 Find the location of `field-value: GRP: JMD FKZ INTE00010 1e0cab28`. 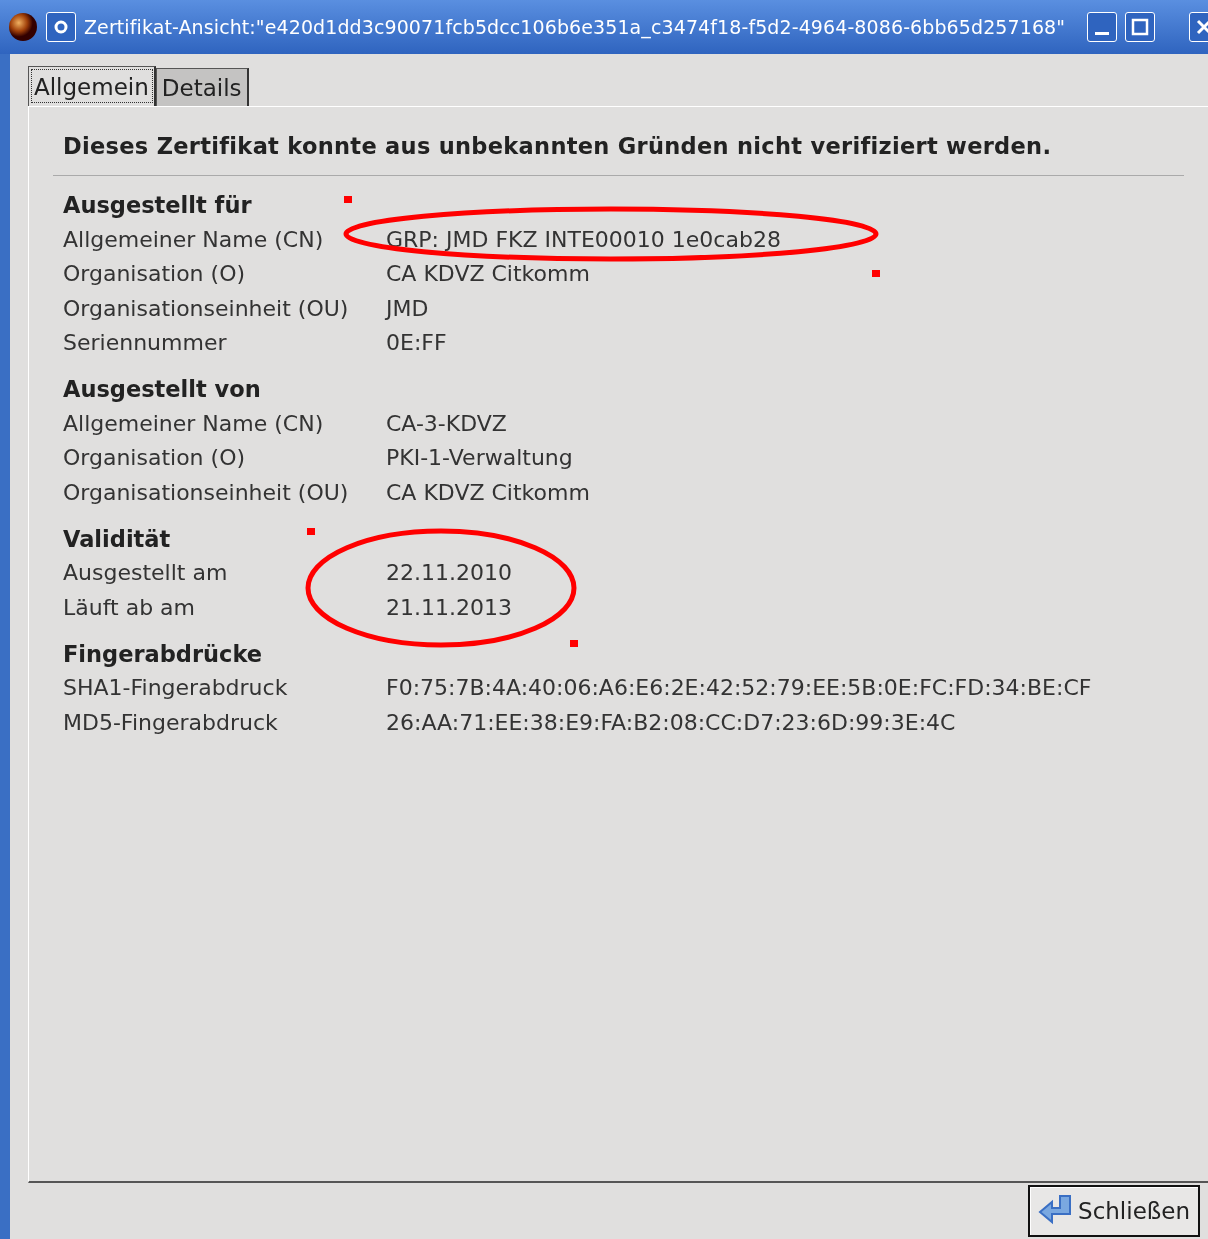

field-value: GRP: JMD FKZ INTE00010 1e0cab28 is located at coordinates (583, 239).